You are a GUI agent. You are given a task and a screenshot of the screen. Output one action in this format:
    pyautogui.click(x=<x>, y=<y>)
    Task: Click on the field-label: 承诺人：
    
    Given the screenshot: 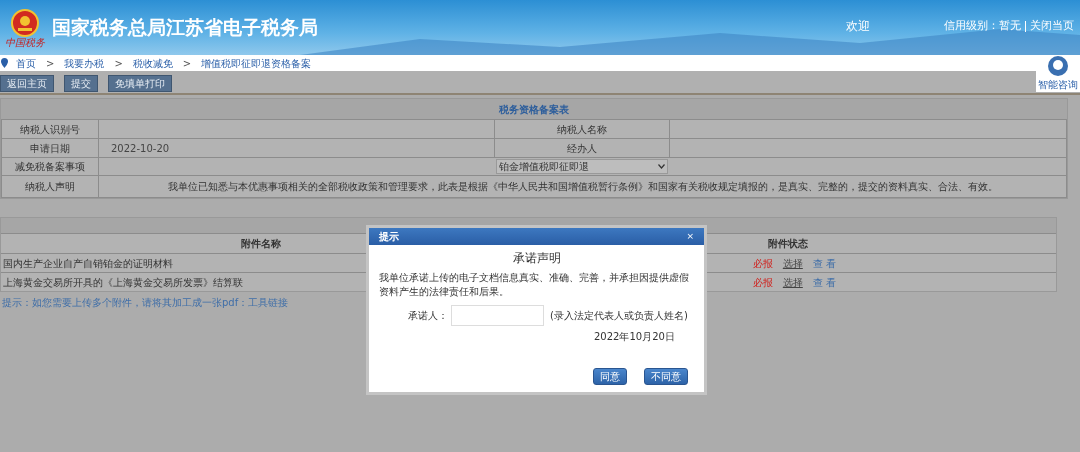 What is the action you would take?
    pyautogui.click(x=427, y=316)
    